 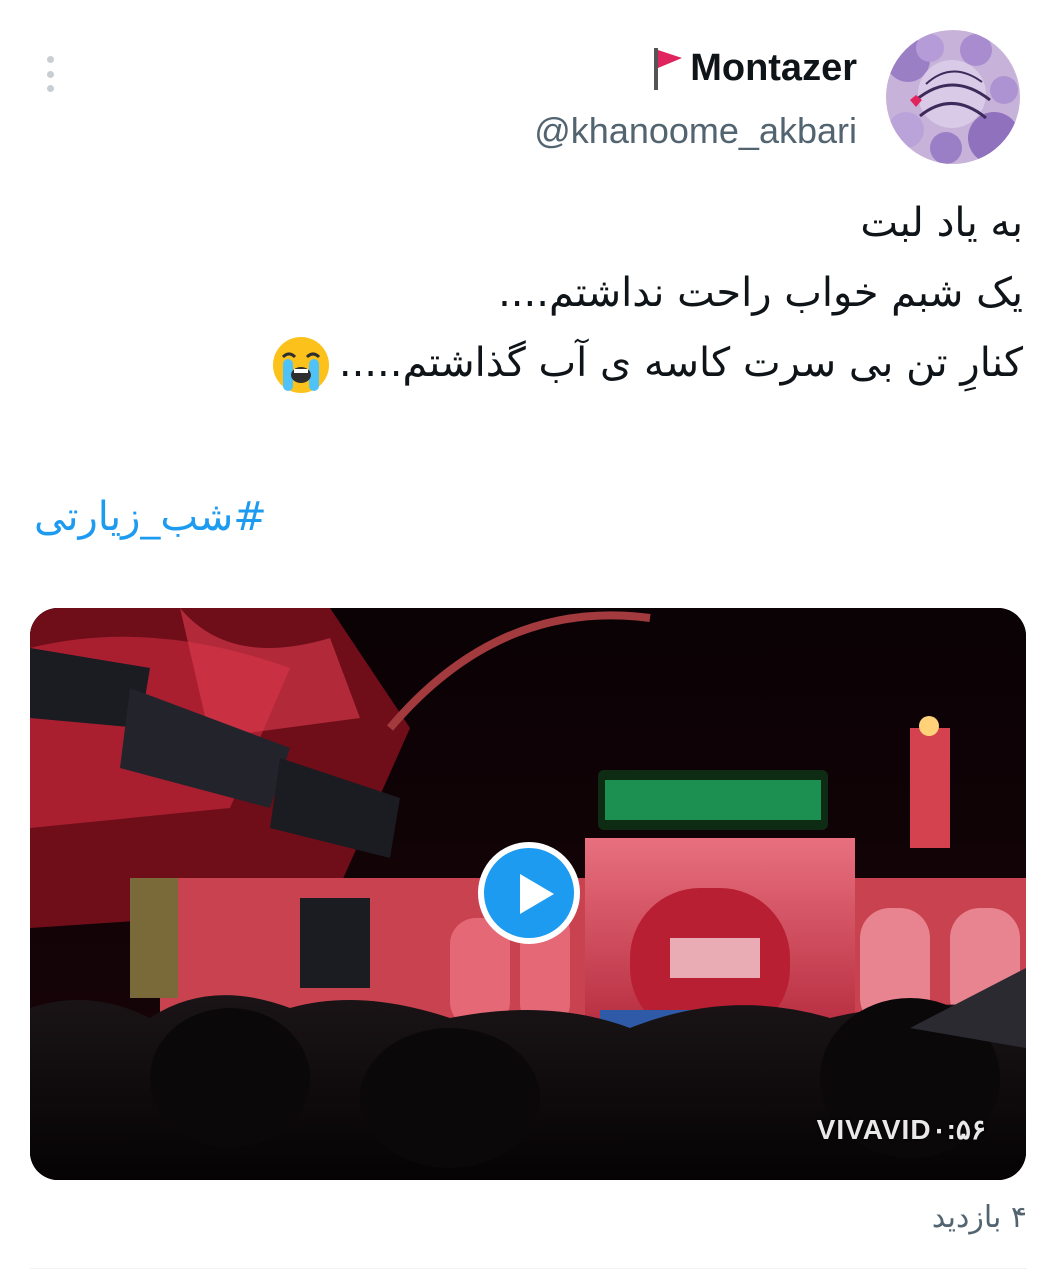 I want to click on video-watermark: VIVAVID۰:۵۶, so click(x=901, y=1129).